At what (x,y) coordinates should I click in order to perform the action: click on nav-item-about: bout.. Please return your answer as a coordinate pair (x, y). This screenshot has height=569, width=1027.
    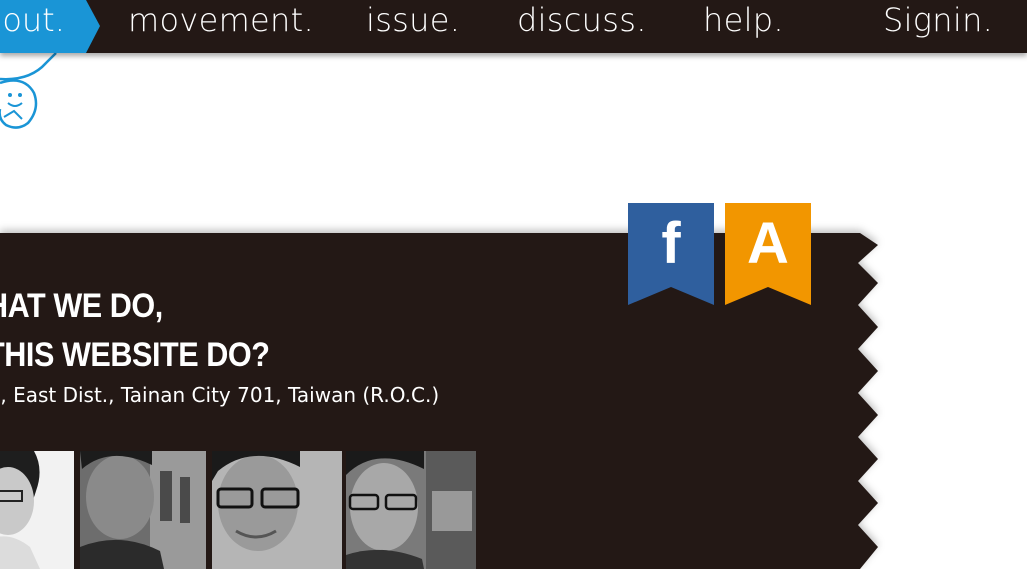
    Looking at the image, I should click on (50, 26).